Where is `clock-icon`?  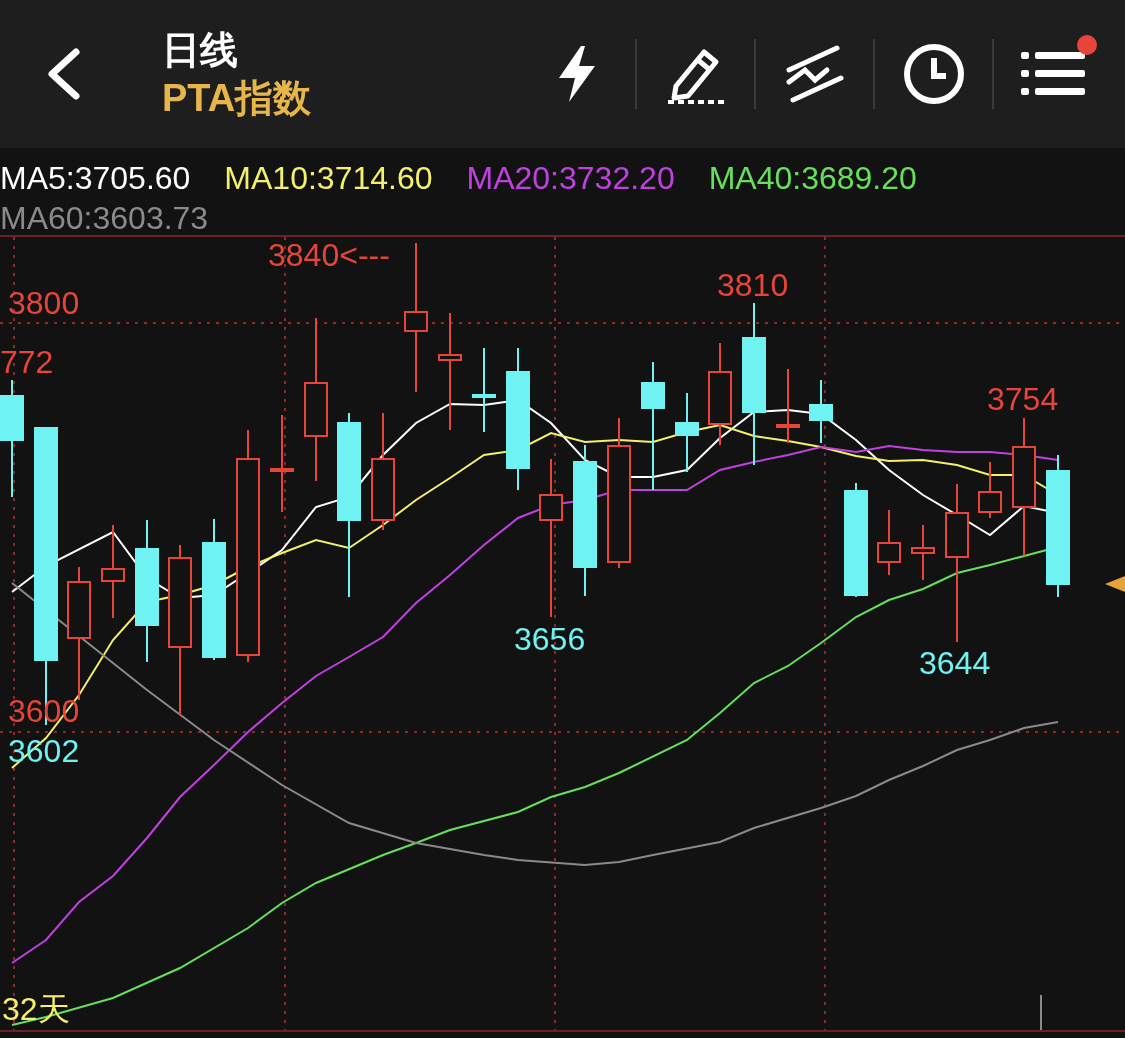
clock-icon is located at coordinates (933, 74).